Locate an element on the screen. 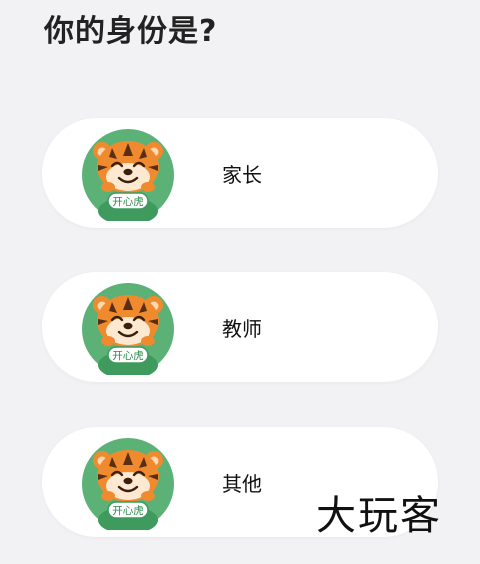 This screenshot has height=564, width=480. role-label-parent: 家长 is located at coordinates (242, 175).